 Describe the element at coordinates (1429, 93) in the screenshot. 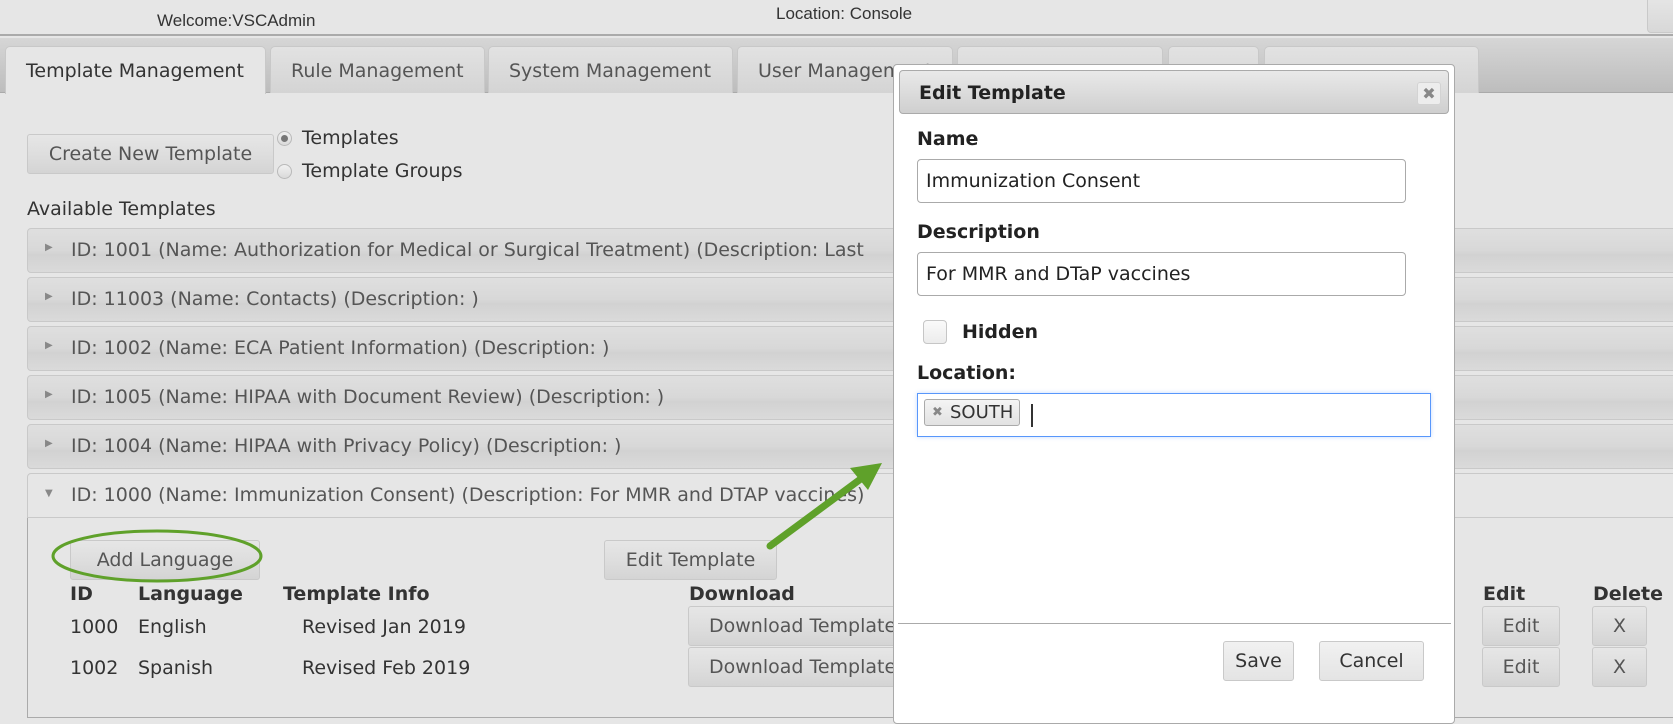

I see `close-icon: ✖` at that location.